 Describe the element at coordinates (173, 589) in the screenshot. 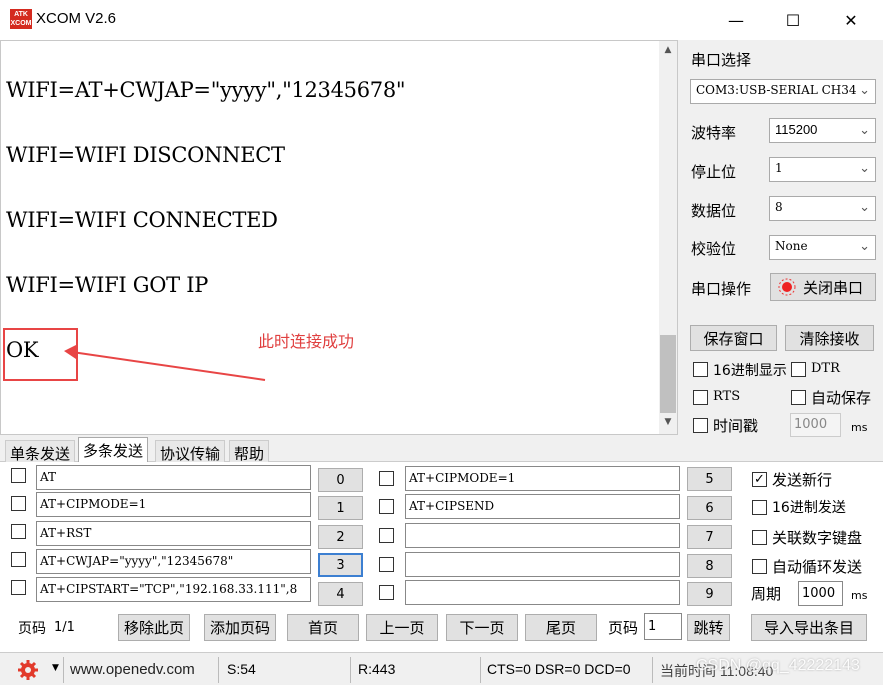

I see `multi-send-input: AT+CIPSTART="TCP","192.168.33.111",8` at that location.